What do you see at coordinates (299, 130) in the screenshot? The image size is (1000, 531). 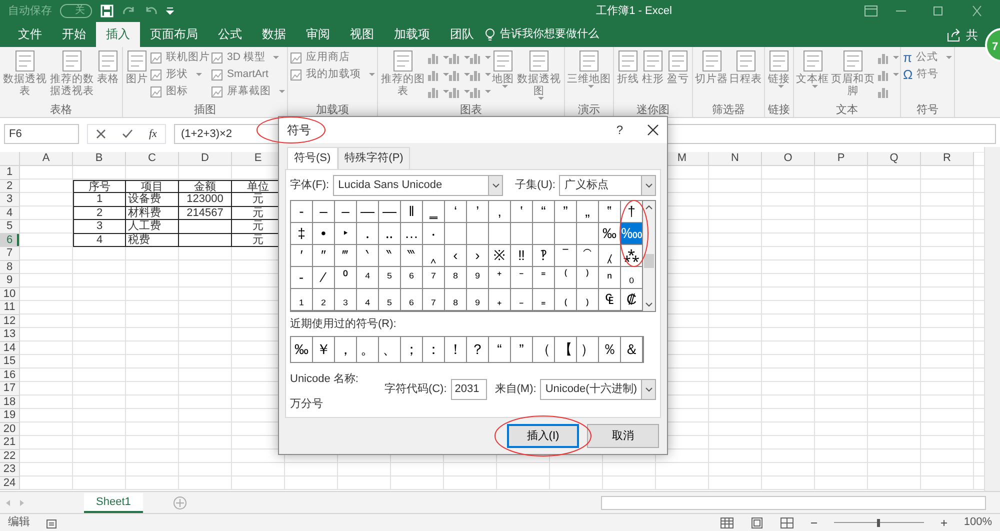 I see `dialog-title: 符号` at bounding box center [299, 130].